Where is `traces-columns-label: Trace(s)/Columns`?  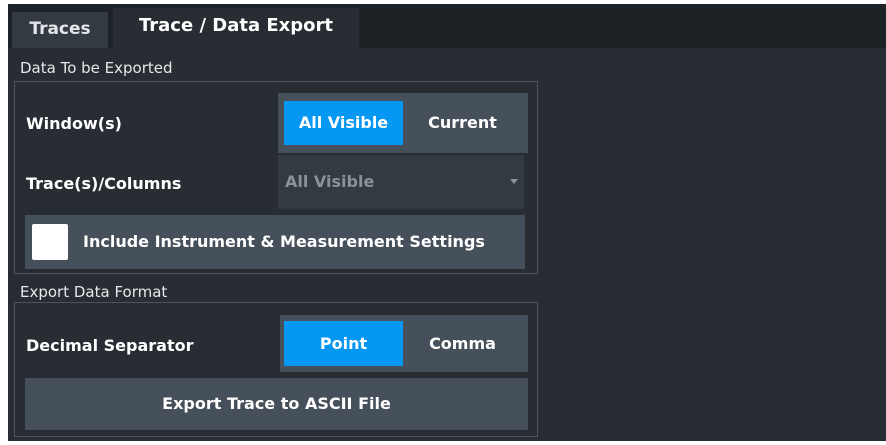
traces-columns-label: Trace(s)/Columns is located at coordinates (104, 183).